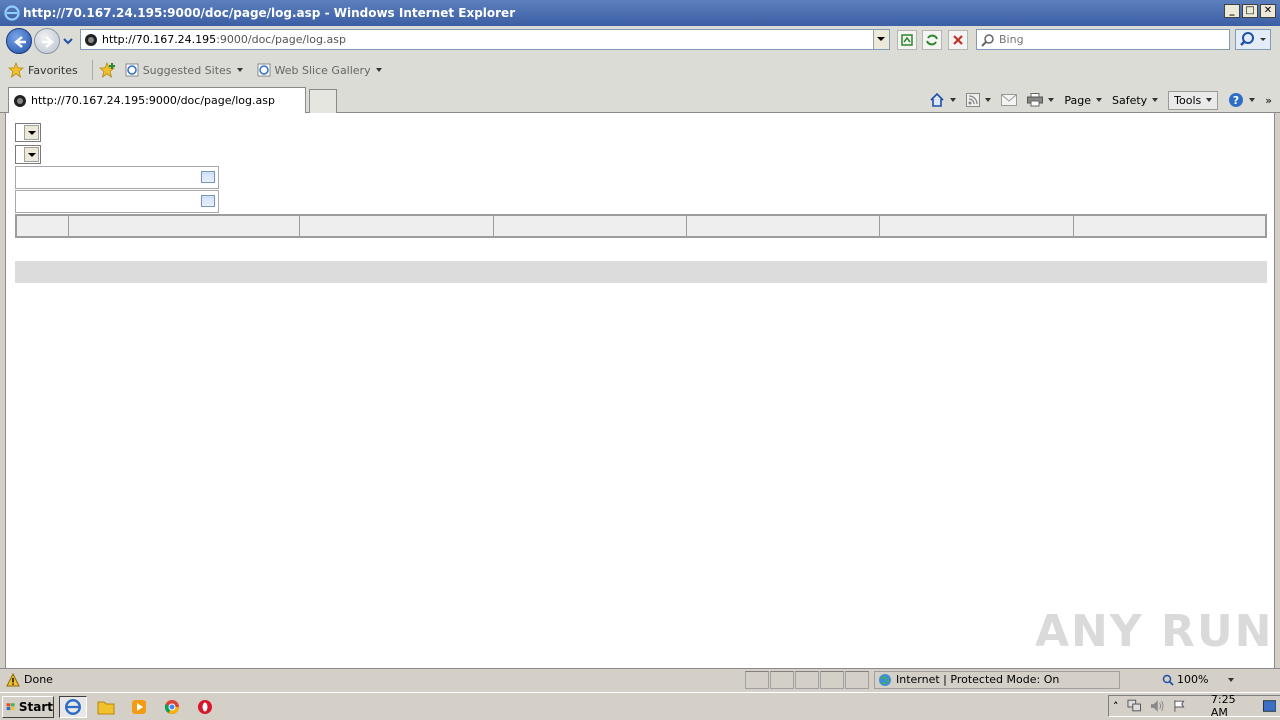 This screenshot has width=1280, height=720. What do you see at coordinates (378, 70) in the screenshot?
I see `web-slice-gallery-caret-icon` at bounding box center [378, 70].